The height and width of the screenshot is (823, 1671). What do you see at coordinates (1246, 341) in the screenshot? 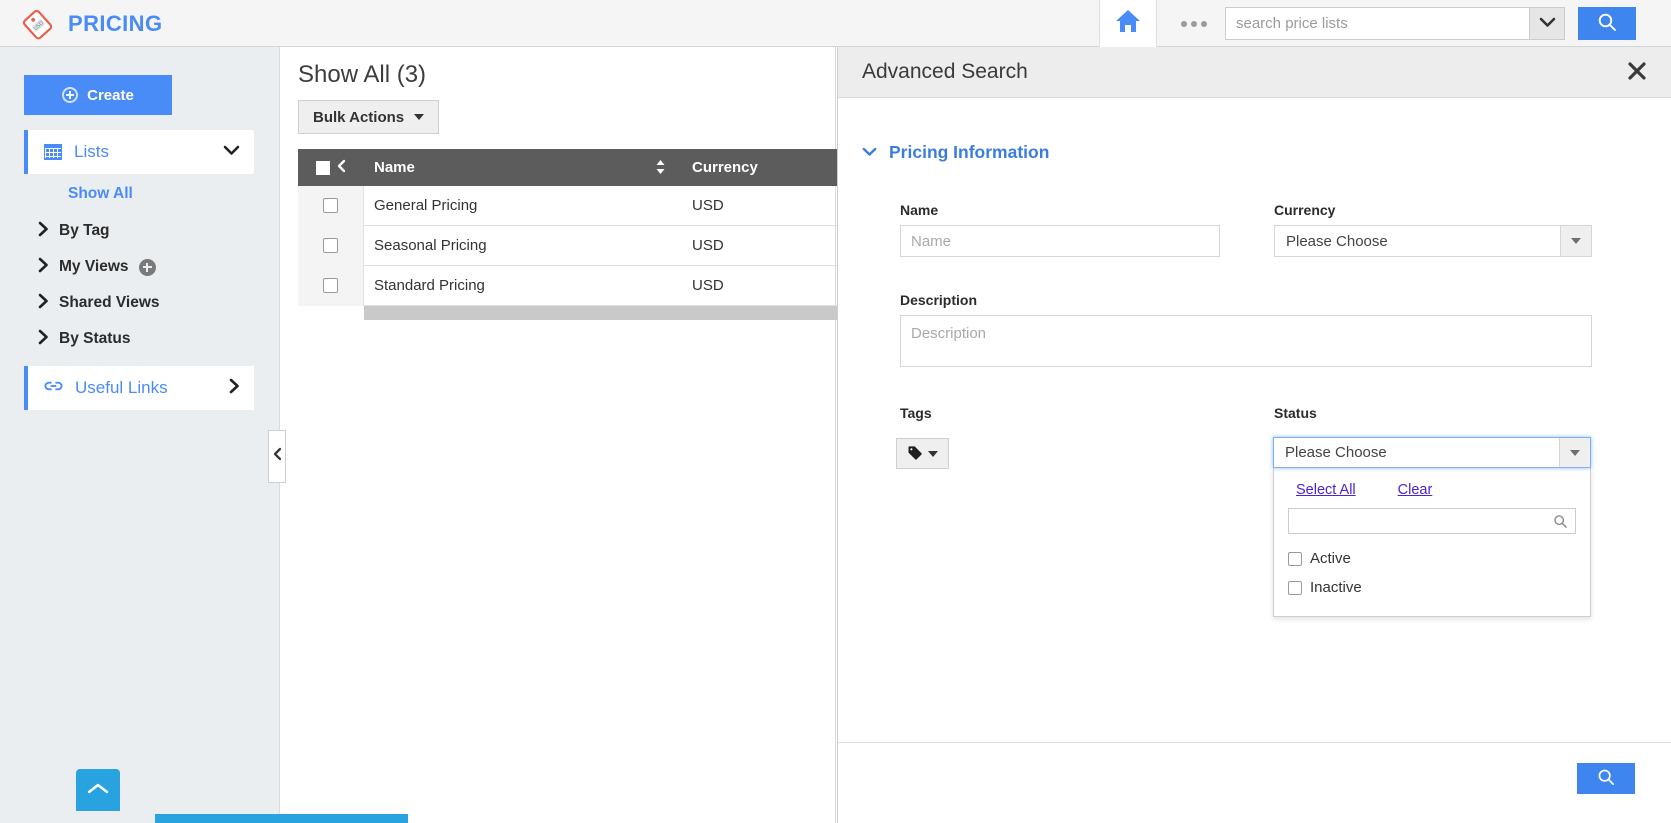
I see `description-field` at bounding box center [1246, 341].